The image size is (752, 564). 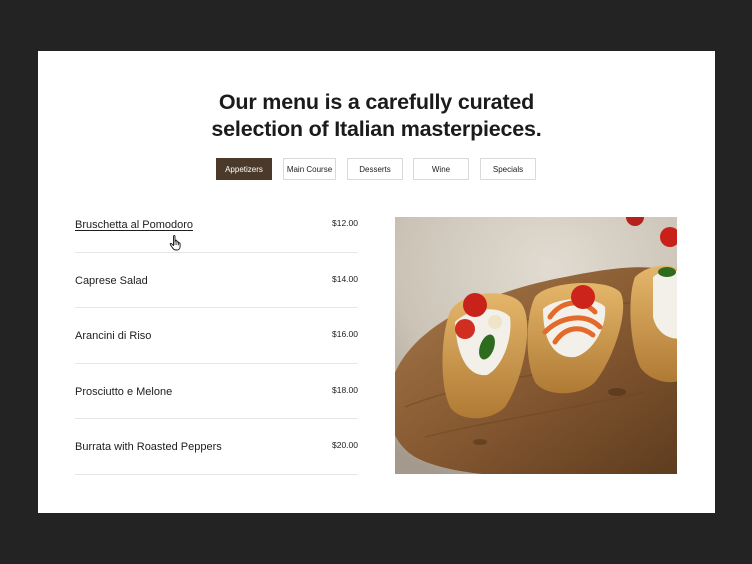 What do you see at coordinates (309, 169) in the screenshot?
I see `tab-main-course: Main Course` at bounding box center [309, 169].